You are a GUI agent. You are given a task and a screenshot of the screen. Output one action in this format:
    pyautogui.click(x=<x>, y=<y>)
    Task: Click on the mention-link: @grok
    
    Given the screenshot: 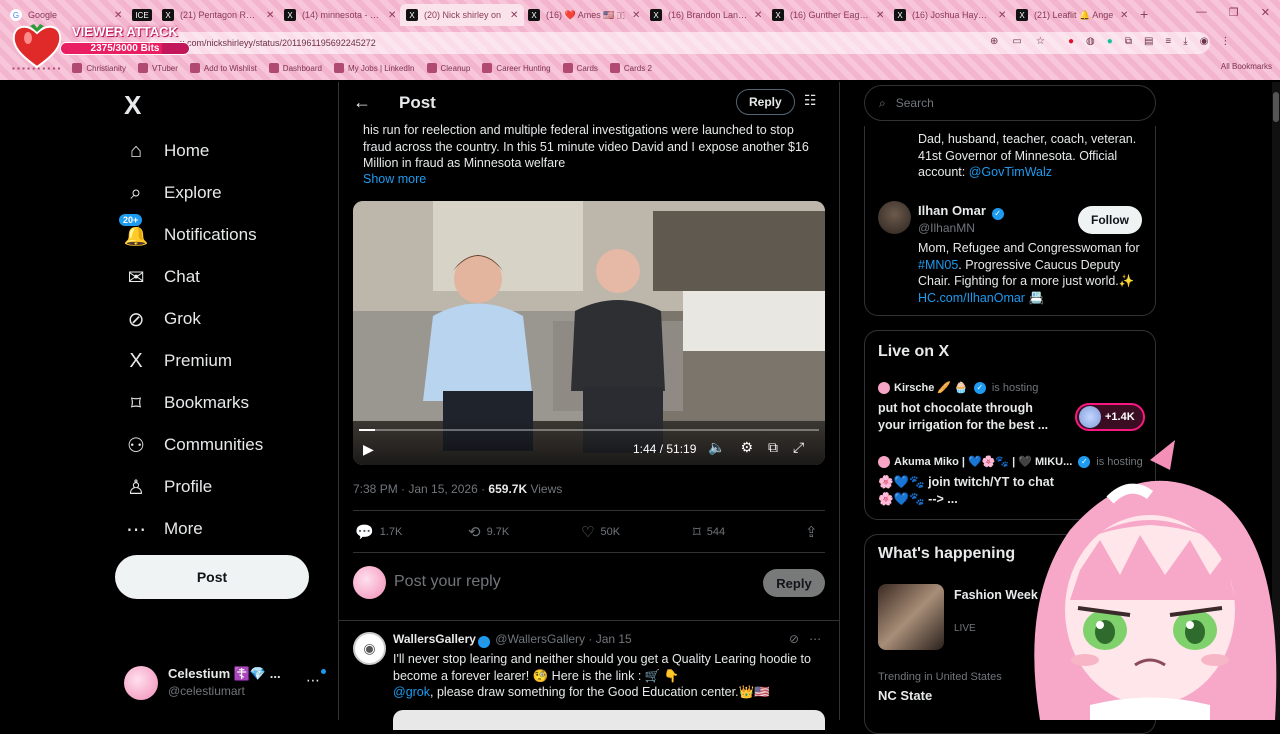 What is the action you would take?
    pyautogui.click(x=411, y=692)
    